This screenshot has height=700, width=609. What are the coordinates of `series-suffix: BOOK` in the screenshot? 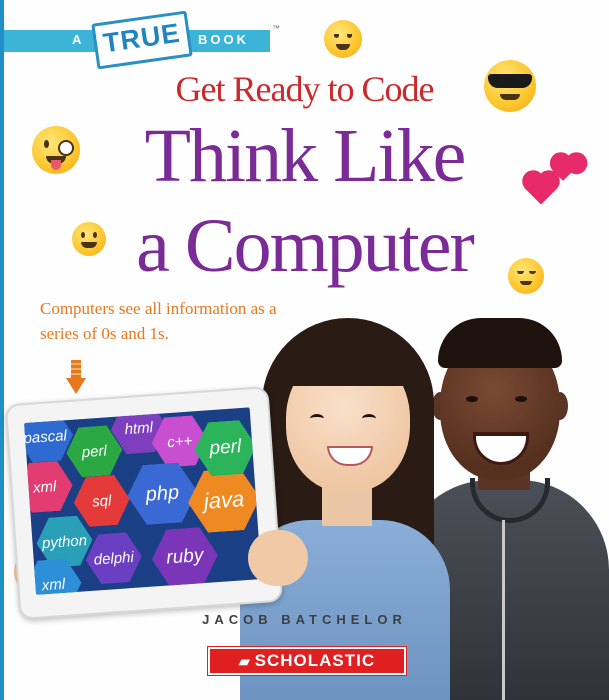 It's located at (223, 39).